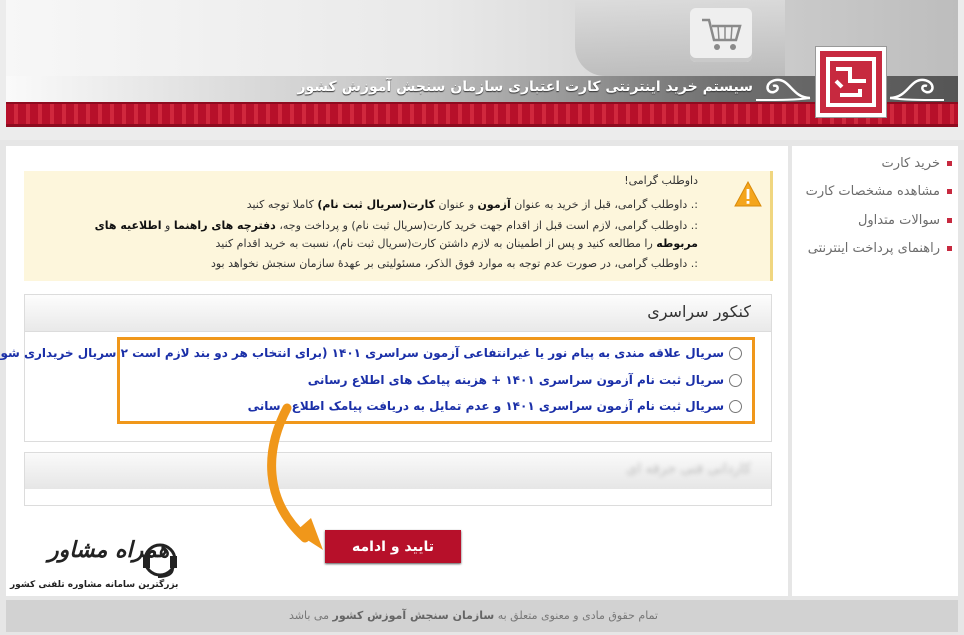 The image size is (964, 635). I want to click on watermark-name: همراه مشاور, so click(109, 550).